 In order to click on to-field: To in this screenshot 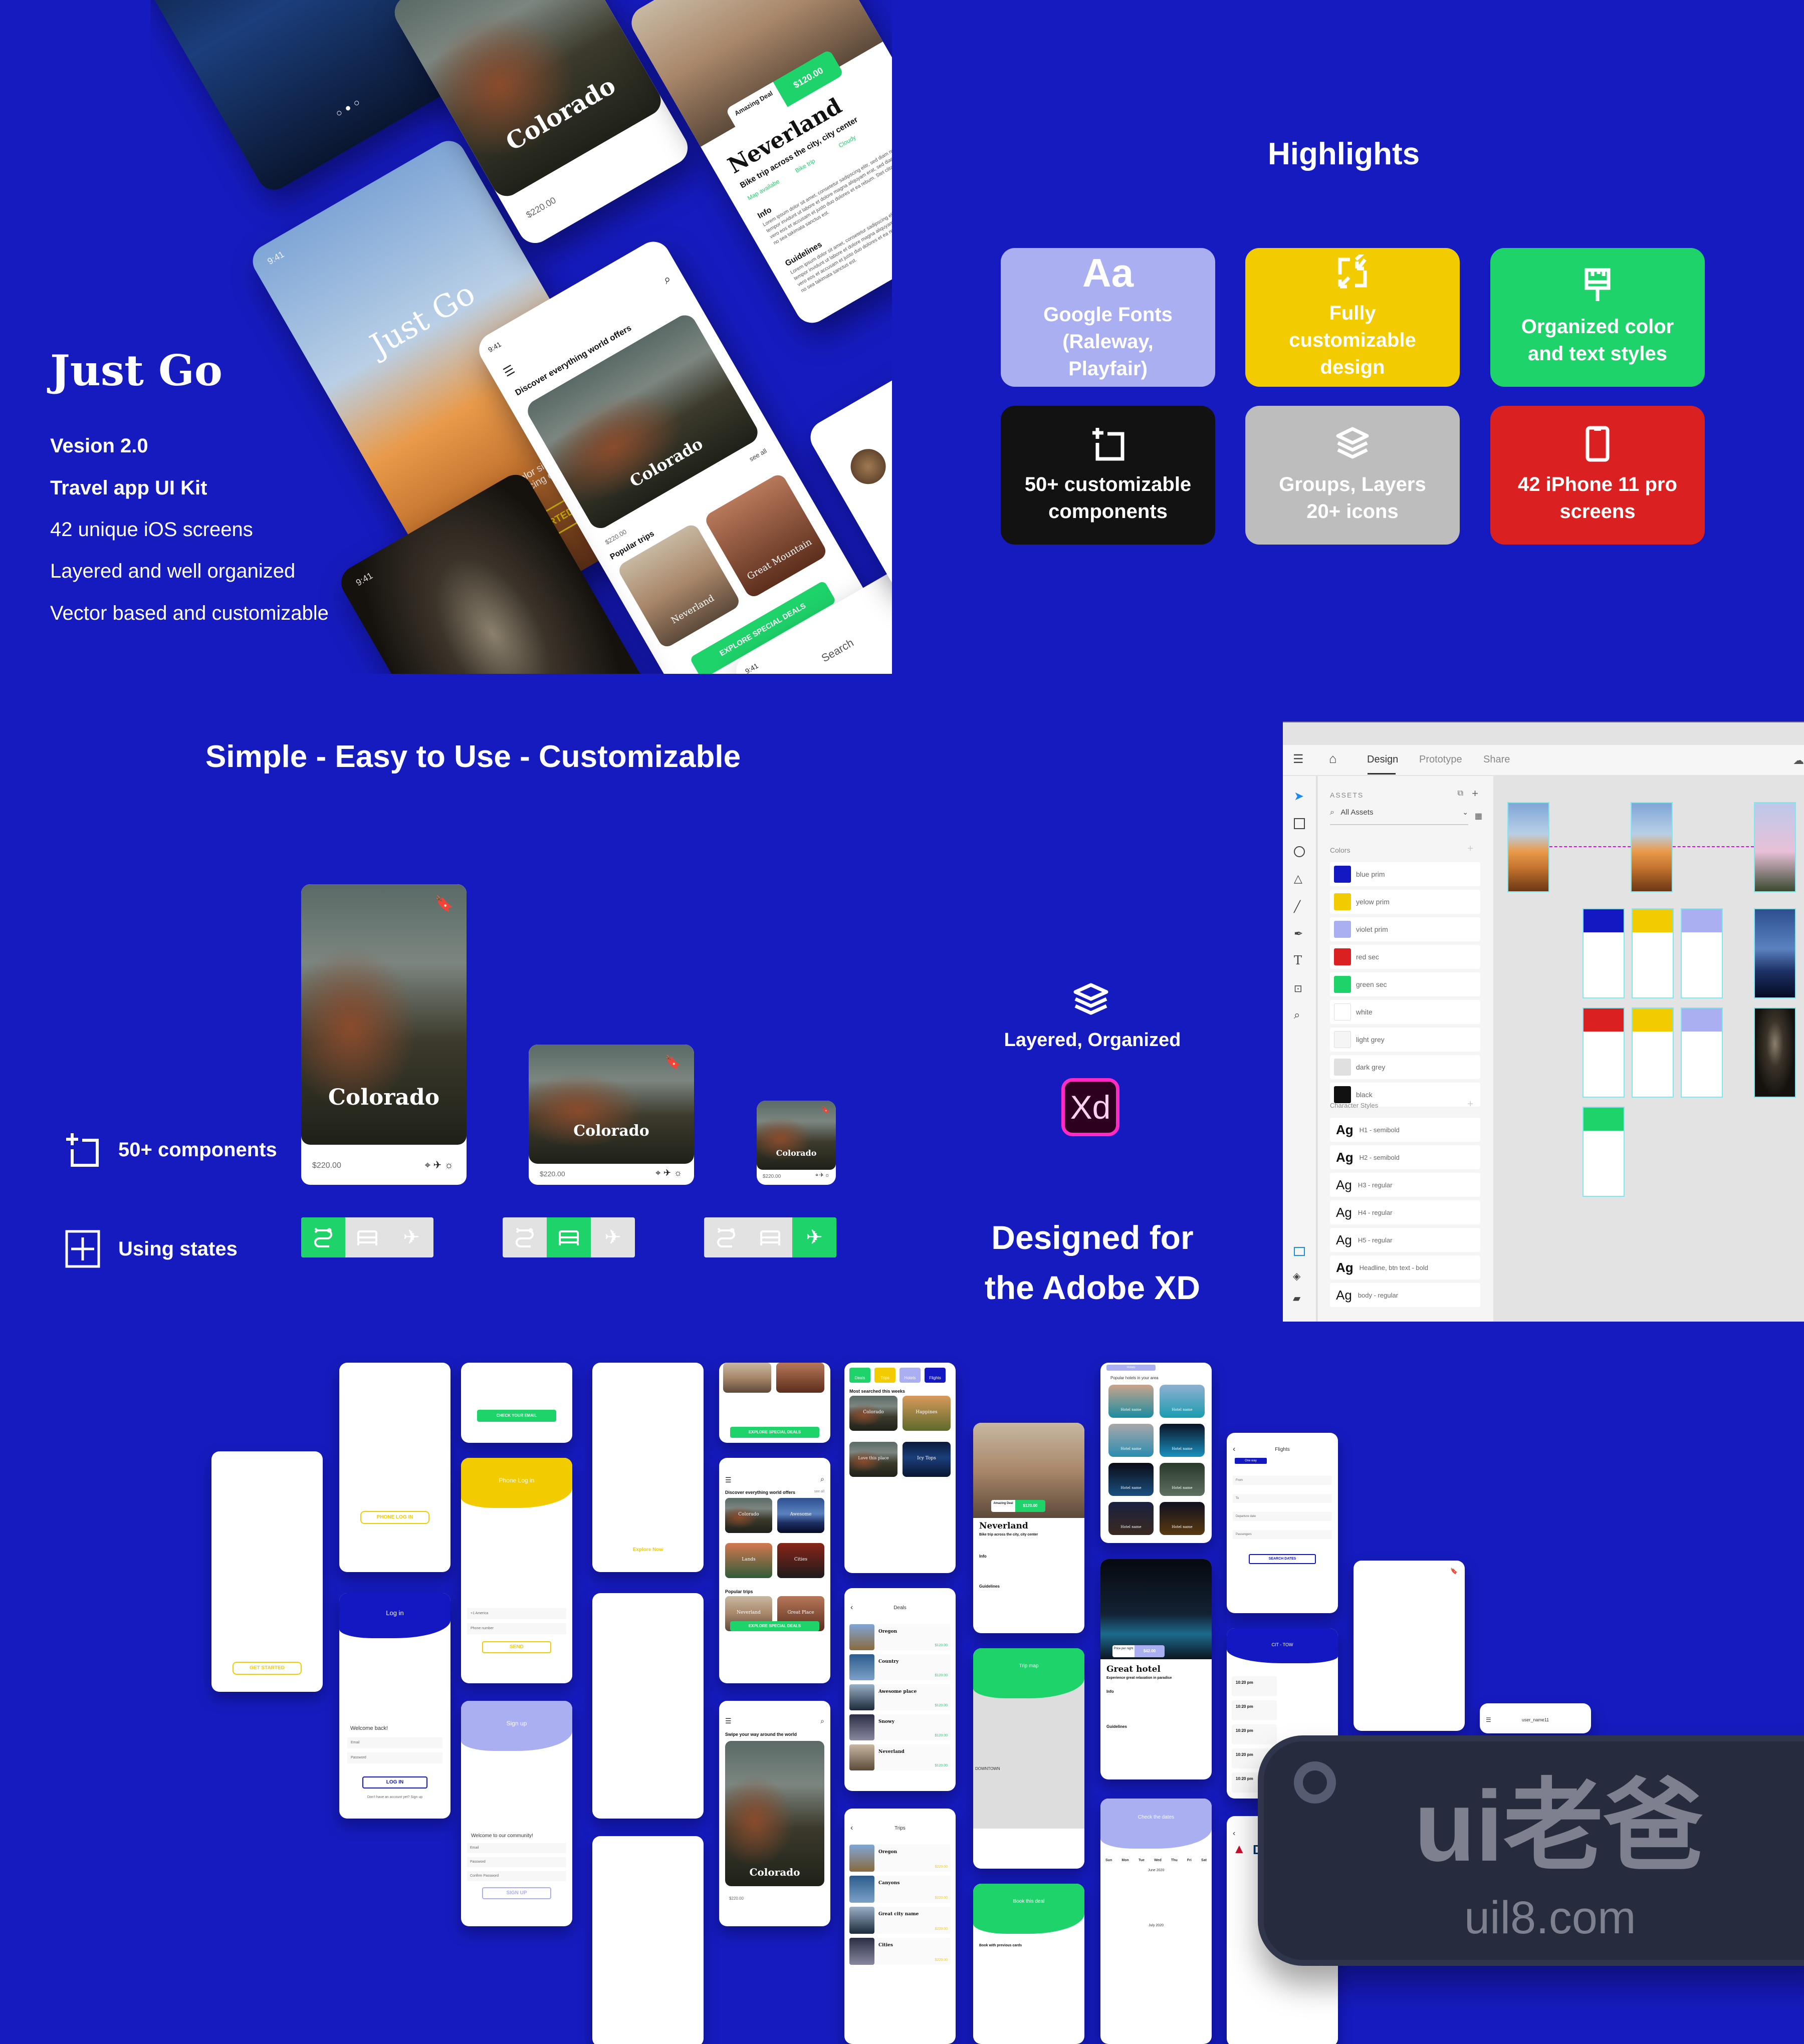, I will do `click(1282, 1498)`.